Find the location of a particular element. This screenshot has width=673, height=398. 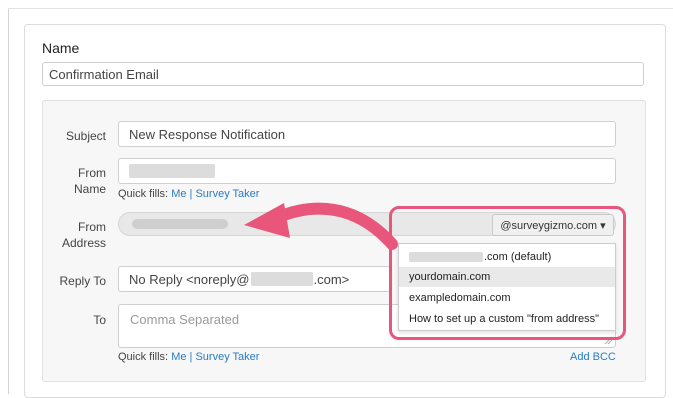

to-quick-fills: Quick fills: Me | Survey Taker is located at coordinates (188, 357).